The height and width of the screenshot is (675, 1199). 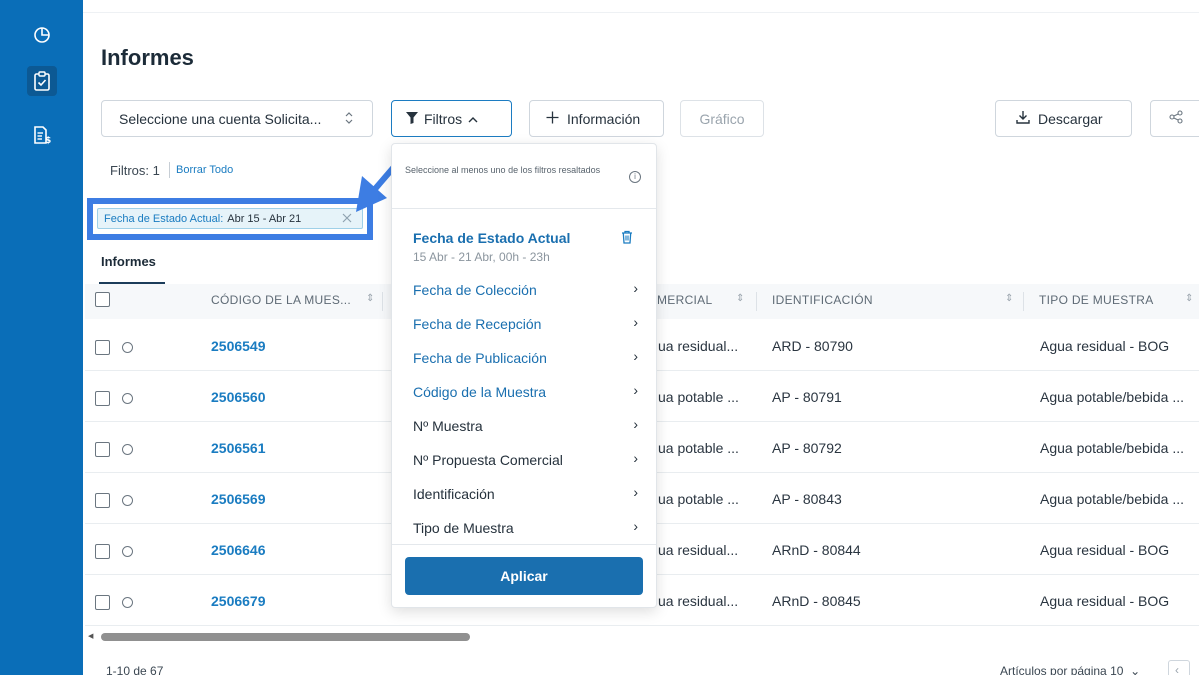 I want to click on identification-cell: ARnD - 80845, so click(x=816, y=601).